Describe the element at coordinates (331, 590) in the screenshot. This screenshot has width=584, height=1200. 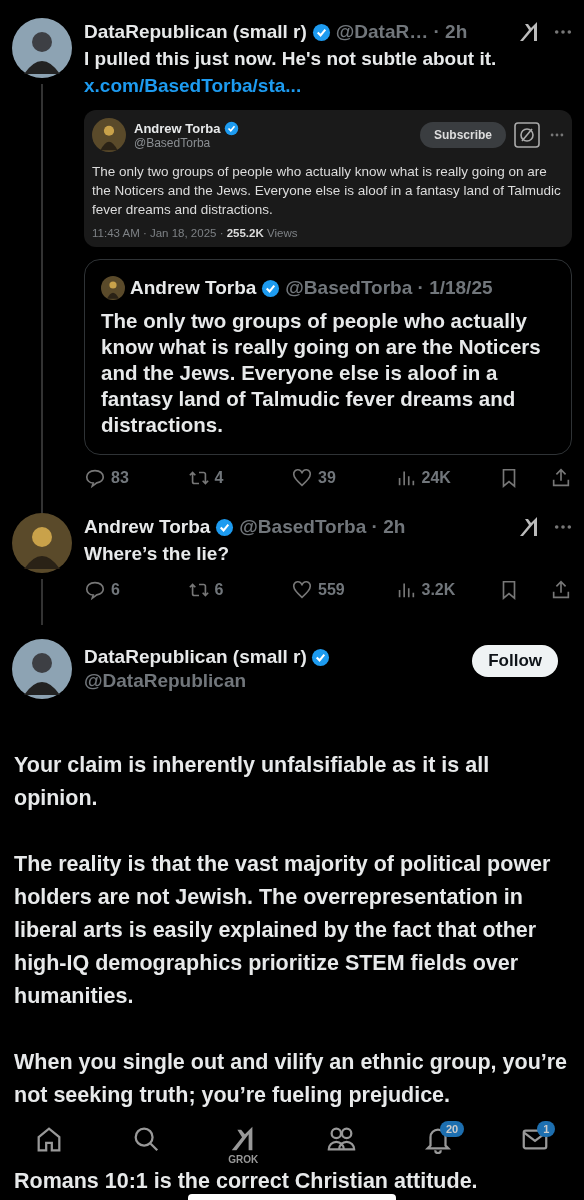
I see `stat-count: 559` at that location.